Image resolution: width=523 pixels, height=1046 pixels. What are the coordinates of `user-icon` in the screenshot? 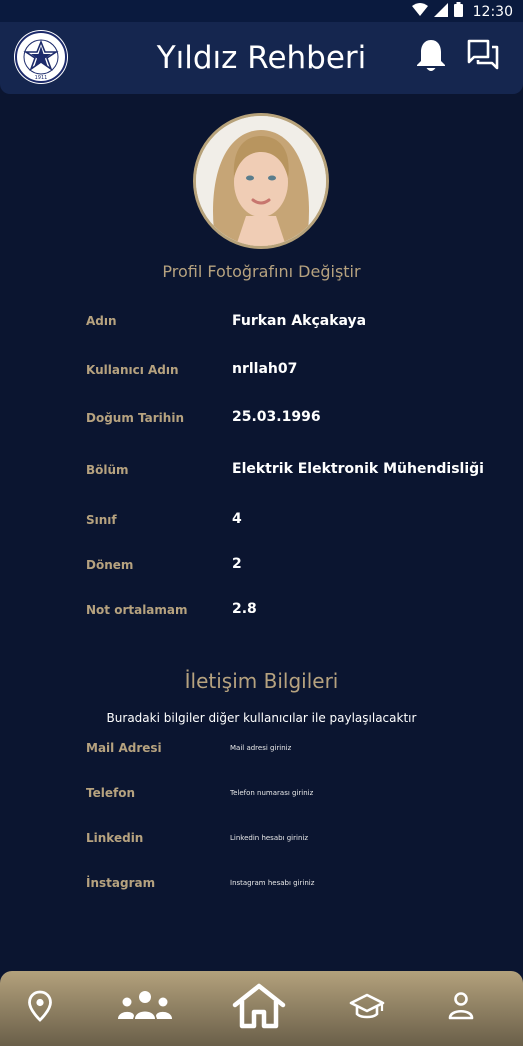 It's located at (461, 1008).